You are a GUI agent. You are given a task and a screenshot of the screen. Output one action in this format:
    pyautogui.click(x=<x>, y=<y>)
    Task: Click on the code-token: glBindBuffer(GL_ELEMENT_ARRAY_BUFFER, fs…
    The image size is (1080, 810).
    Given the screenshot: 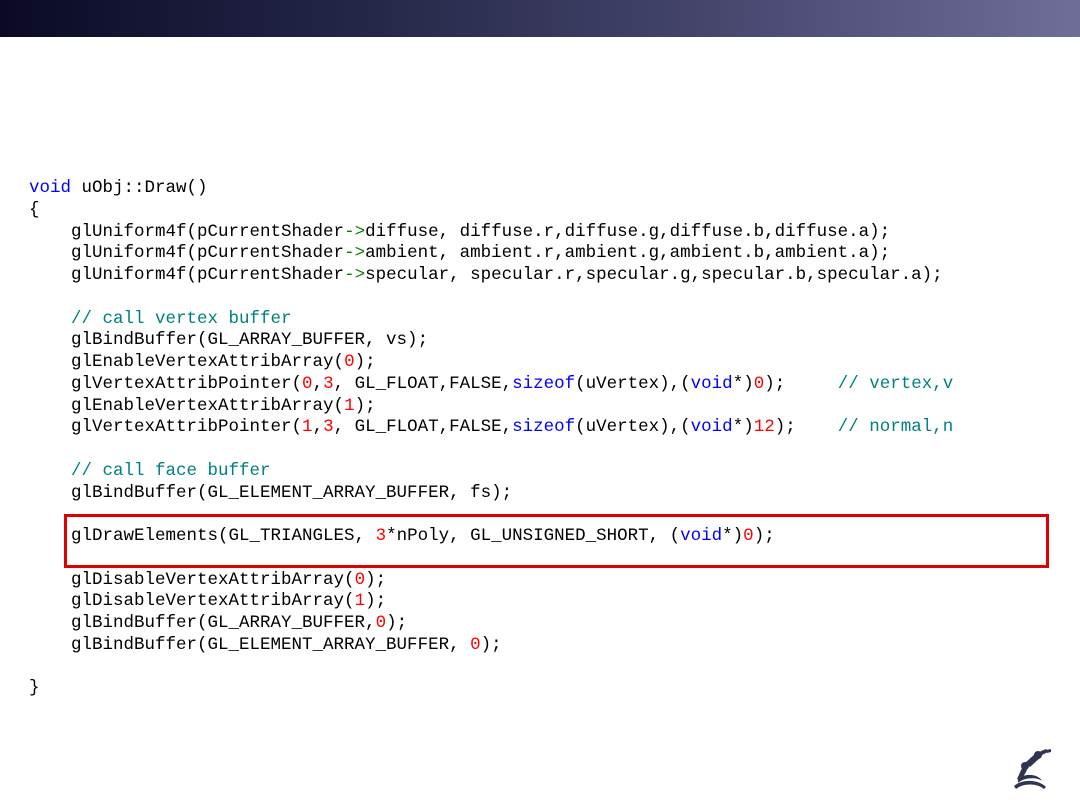 What is the action you would take?
    pyautogui.click(x=271, y=492)
    